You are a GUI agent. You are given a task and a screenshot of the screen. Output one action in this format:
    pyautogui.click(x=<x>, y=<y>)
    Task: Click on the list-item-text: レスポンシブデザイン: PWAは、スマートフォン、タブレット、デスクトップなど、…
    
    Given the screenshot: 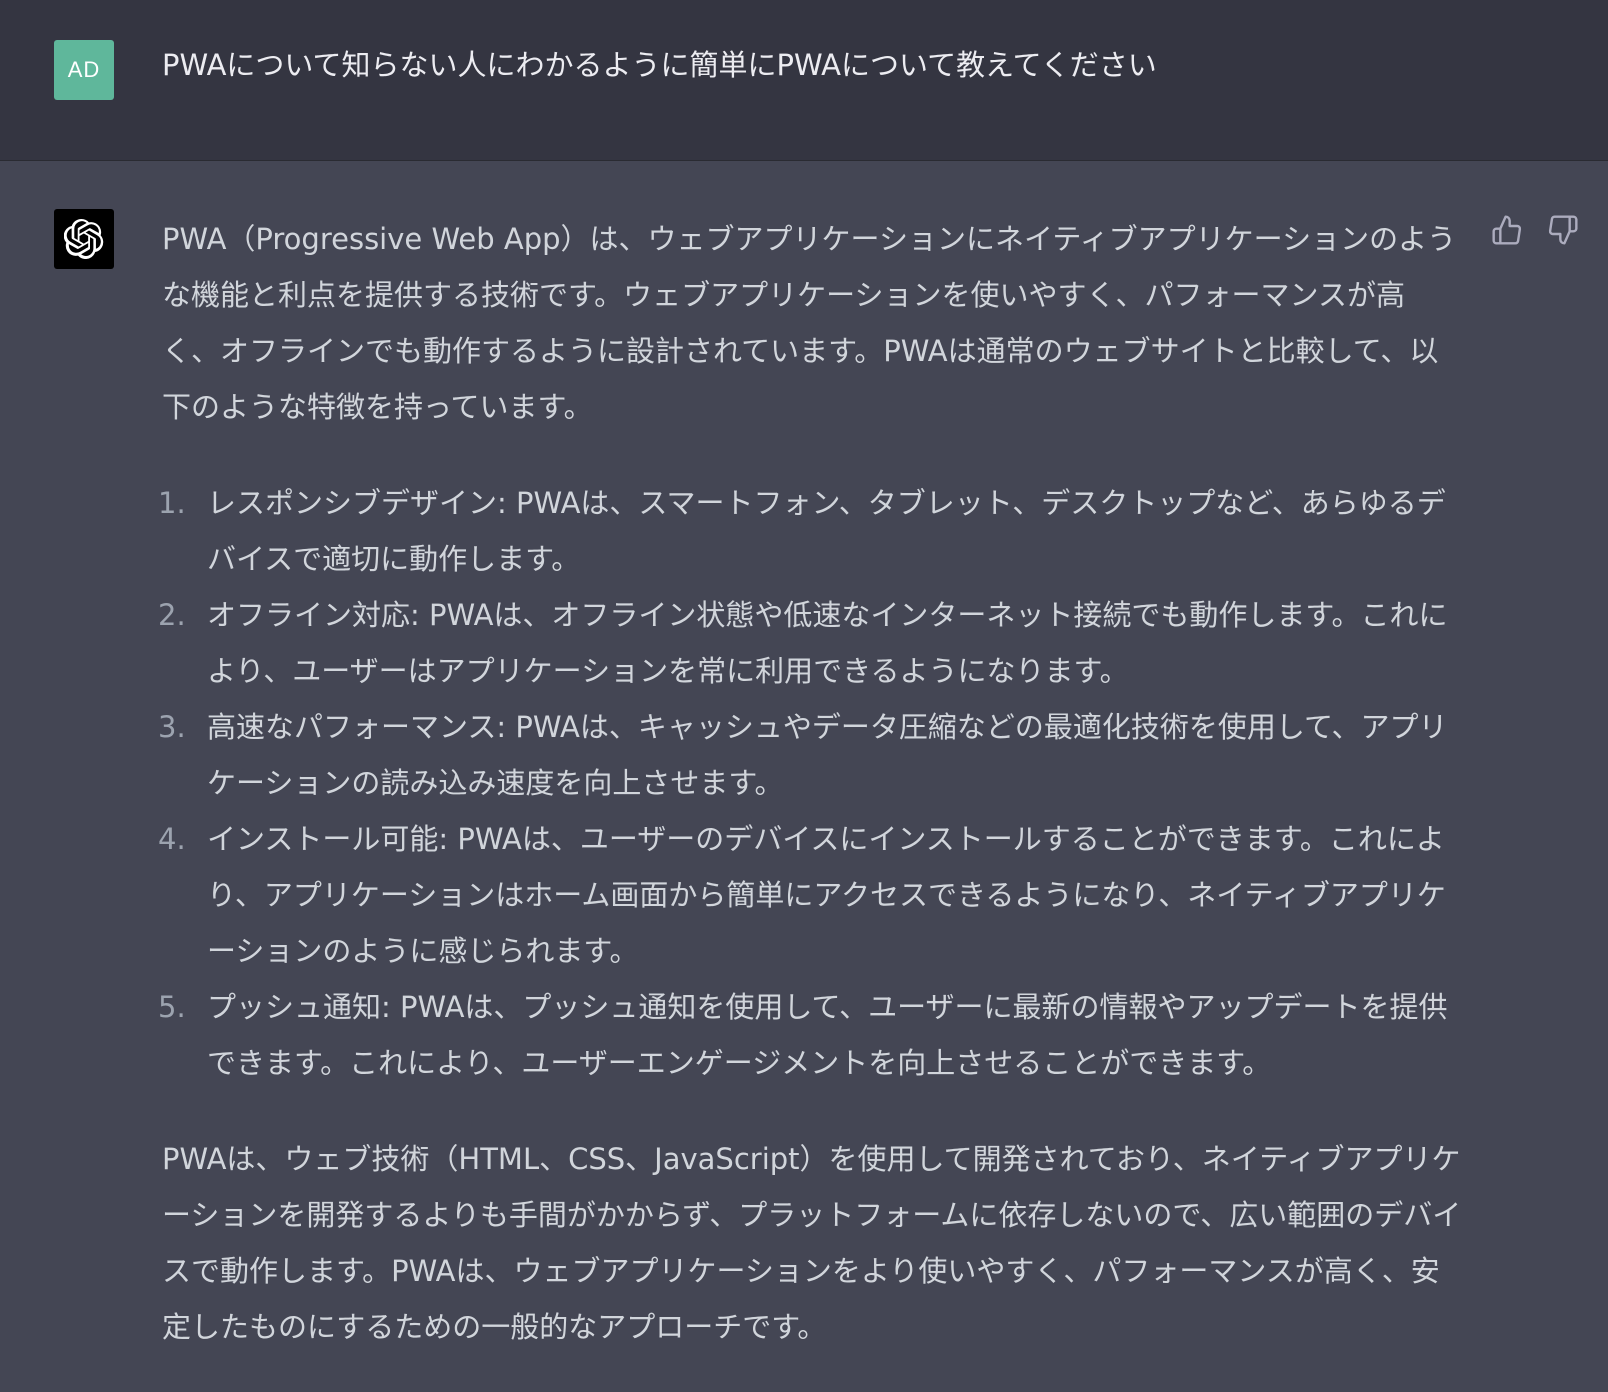 What is the action you would take?
    pyautogui.click(x=826, y=531)
    